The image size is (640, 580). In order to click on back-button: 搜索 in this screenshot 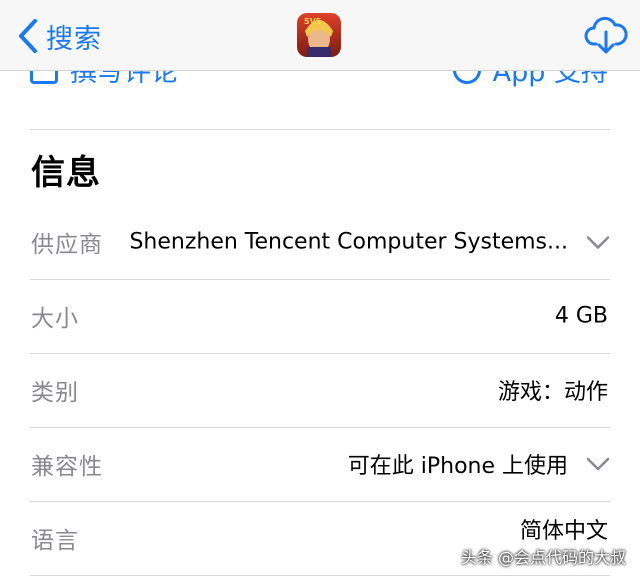, I will do `click(59, 36)`.